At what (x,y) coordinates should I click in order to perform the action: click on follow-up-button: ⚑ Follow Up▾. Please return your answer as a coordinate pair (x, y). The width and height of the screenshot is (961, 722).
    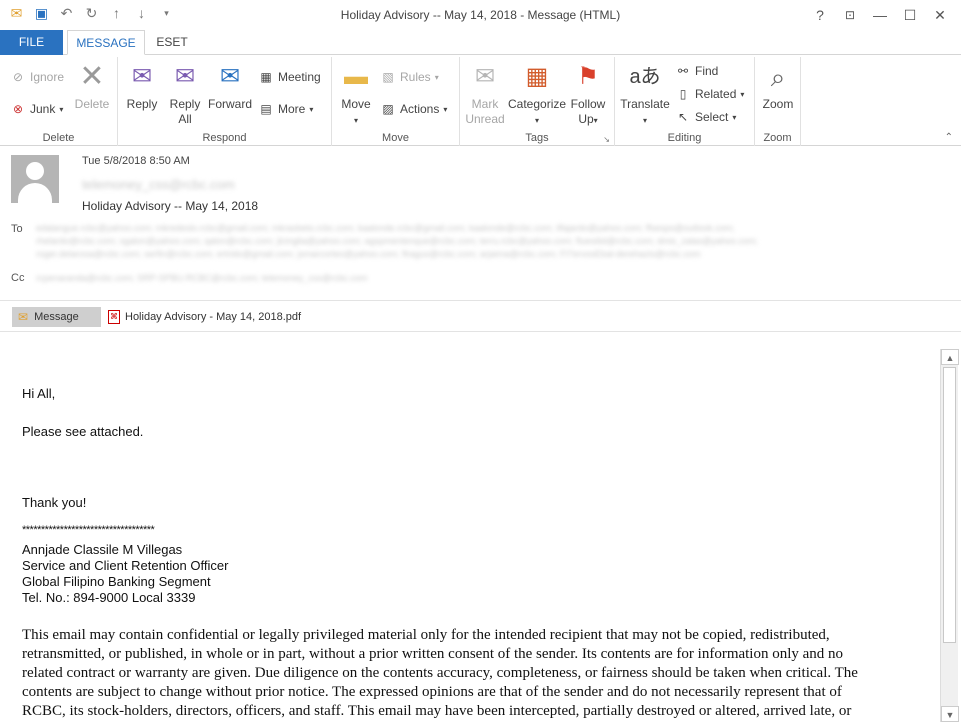
    Looking at the image, I should click on (588, 94).